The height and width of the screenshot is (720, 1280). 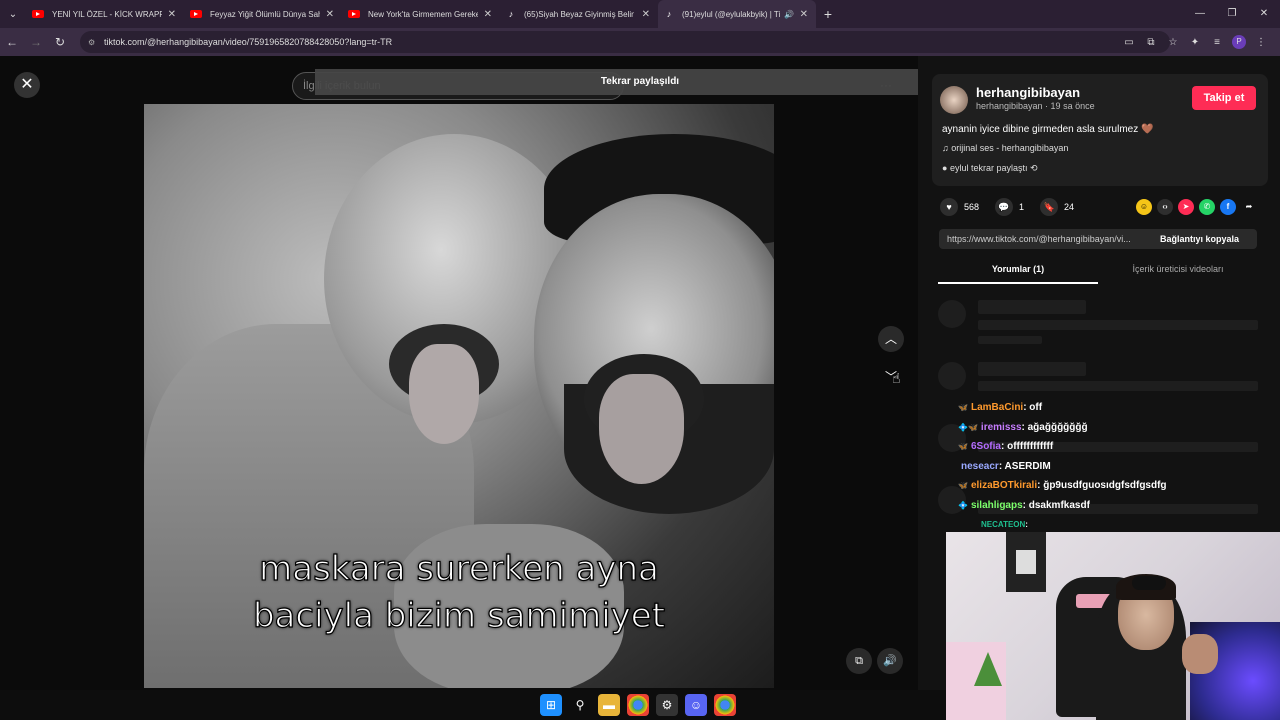 I want to click on site-info-icon: ⚙, so click(x=91, y=42).